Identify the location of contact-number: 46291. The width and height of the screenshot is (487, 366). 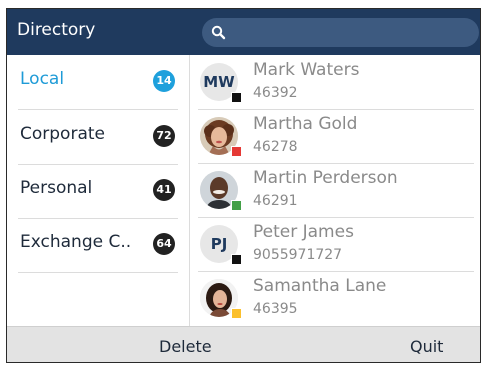
(275, 201).